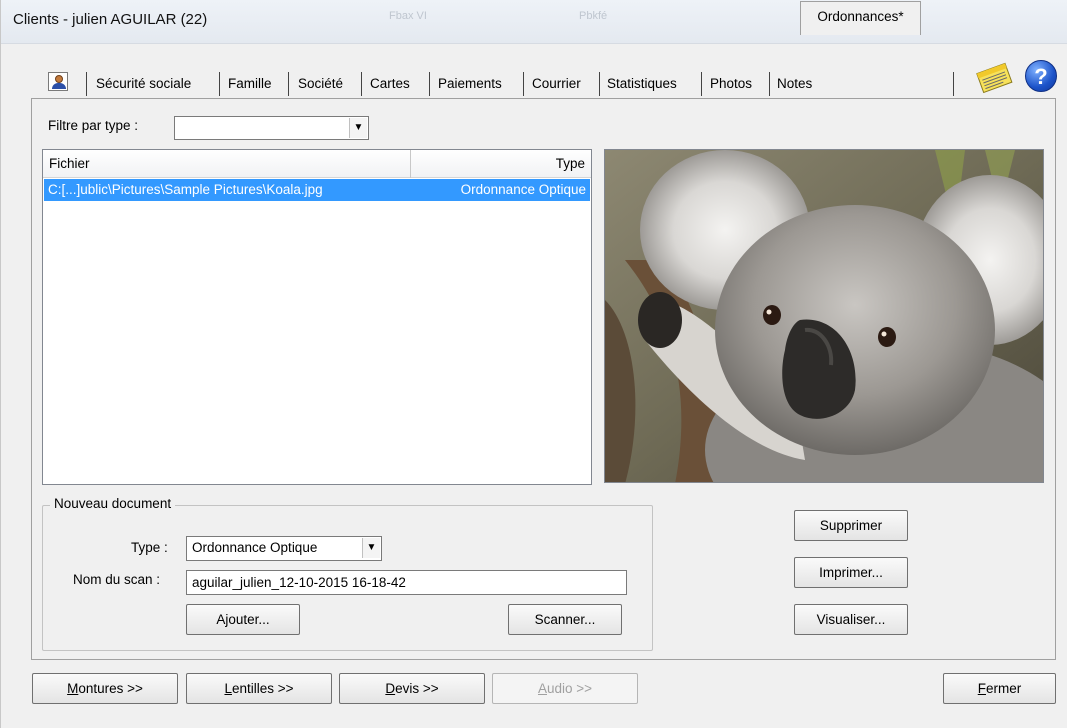 The image size is (1067, 728). What do you see at coordinates (262, 688) in the screenshot?
I see `lenses-label: entilles >>` at bounding box center [262, 688].